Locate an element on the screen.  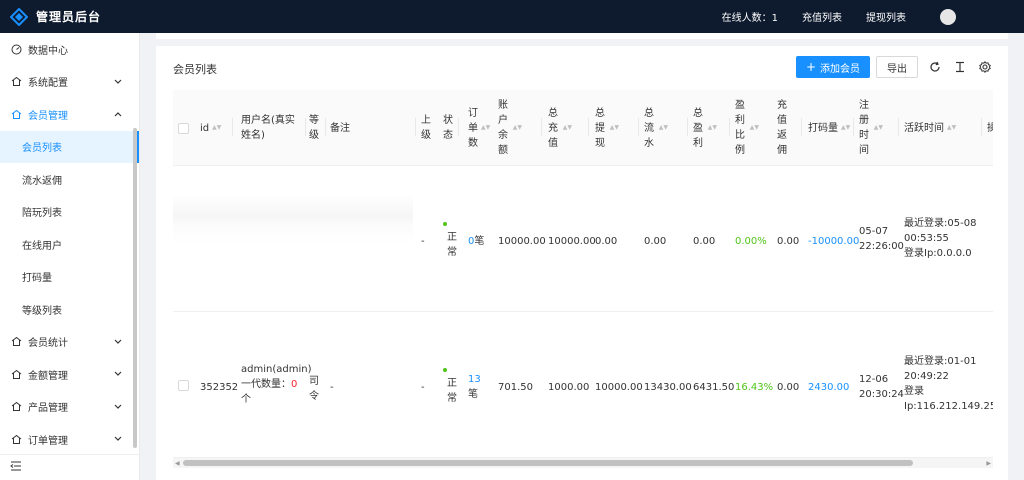
sidebar-item-label: 产品管理 is located at coordinates (48, 409).